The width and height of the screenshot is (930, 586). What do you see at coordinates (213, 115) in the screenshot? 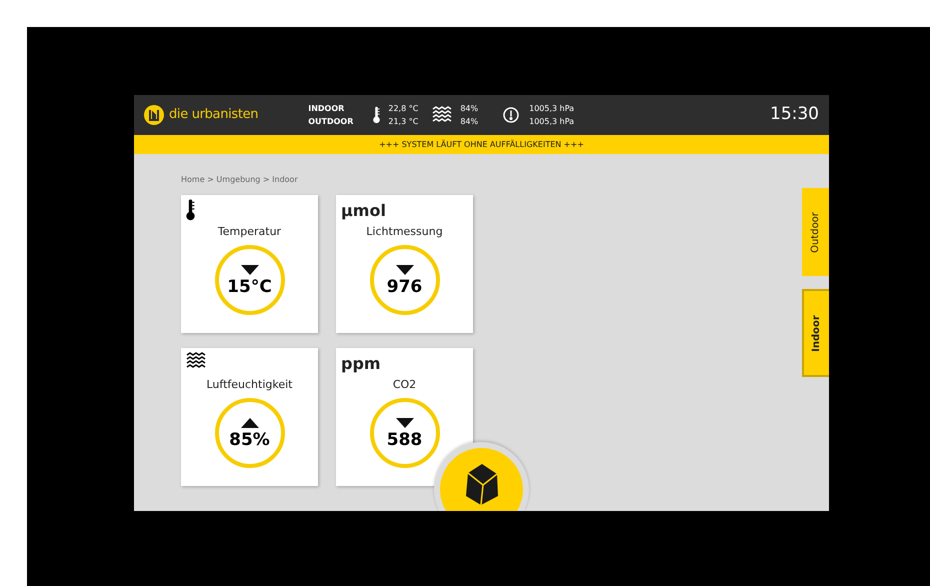
I see `brand-name: die urbanisten` at bounding box center [213, 115].